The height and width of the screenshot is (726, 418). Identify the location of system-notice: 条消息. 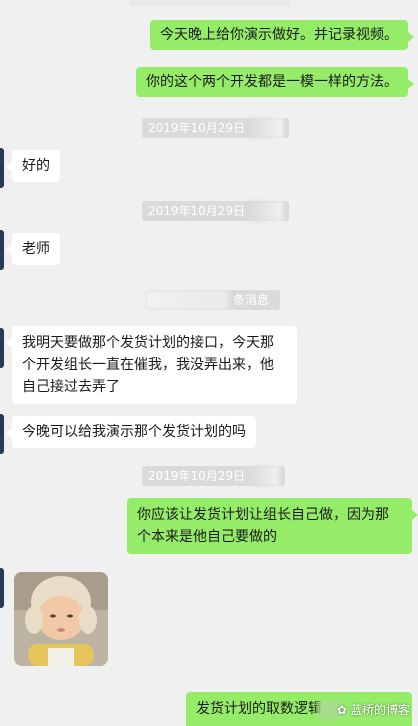
(212, 300).